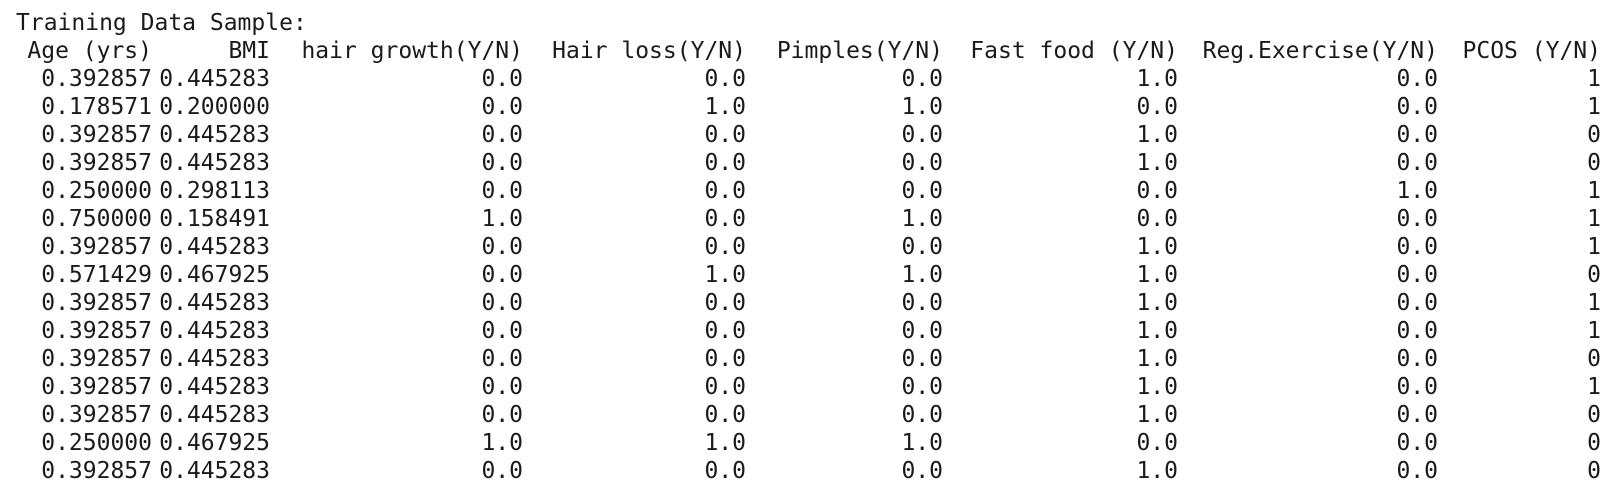  Describe the element at coordinates (808, 191) in the screenshot. I see `table-row: 0.250000 0.298113 0.0 0.0 0.0 0.0 1.0 1` at that location.